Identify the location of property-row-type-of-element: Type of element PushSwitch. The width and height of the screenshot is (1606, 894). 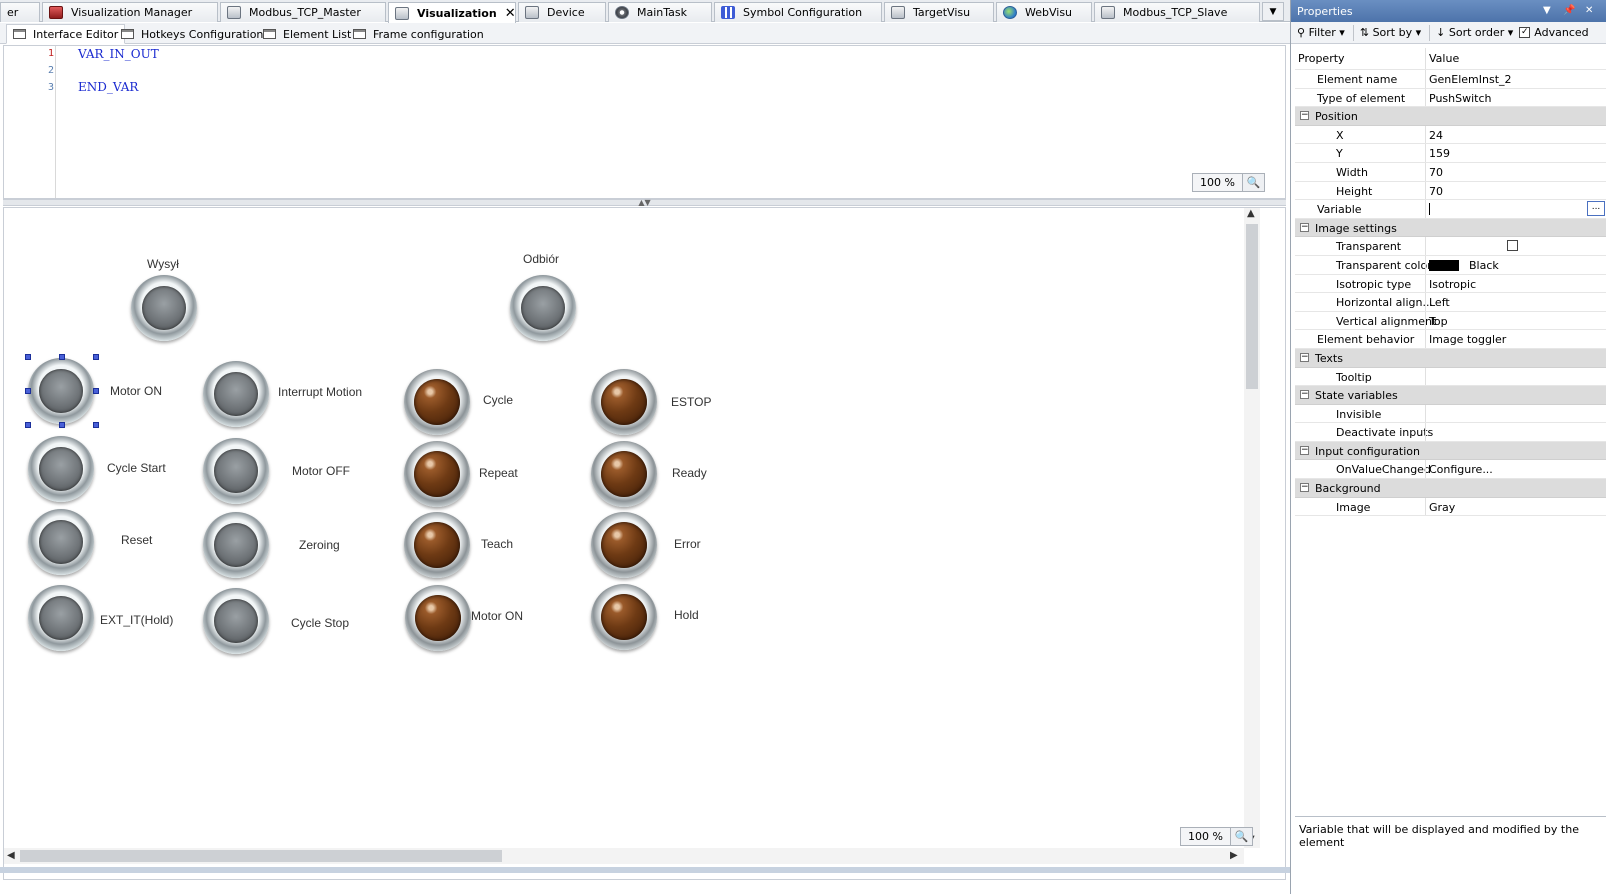
(1450, 98).